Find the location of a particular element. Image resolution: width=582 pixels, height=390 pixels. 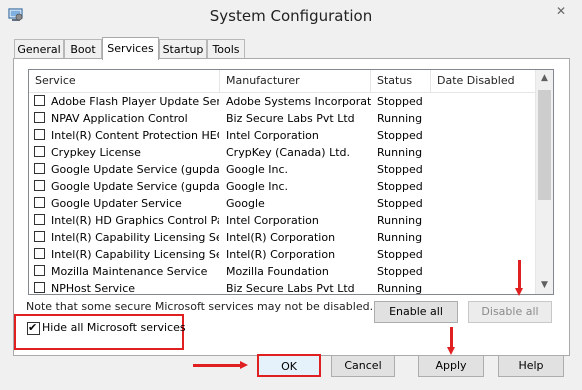

disable-all-button: Disable all is located at coordinates (510, 312).